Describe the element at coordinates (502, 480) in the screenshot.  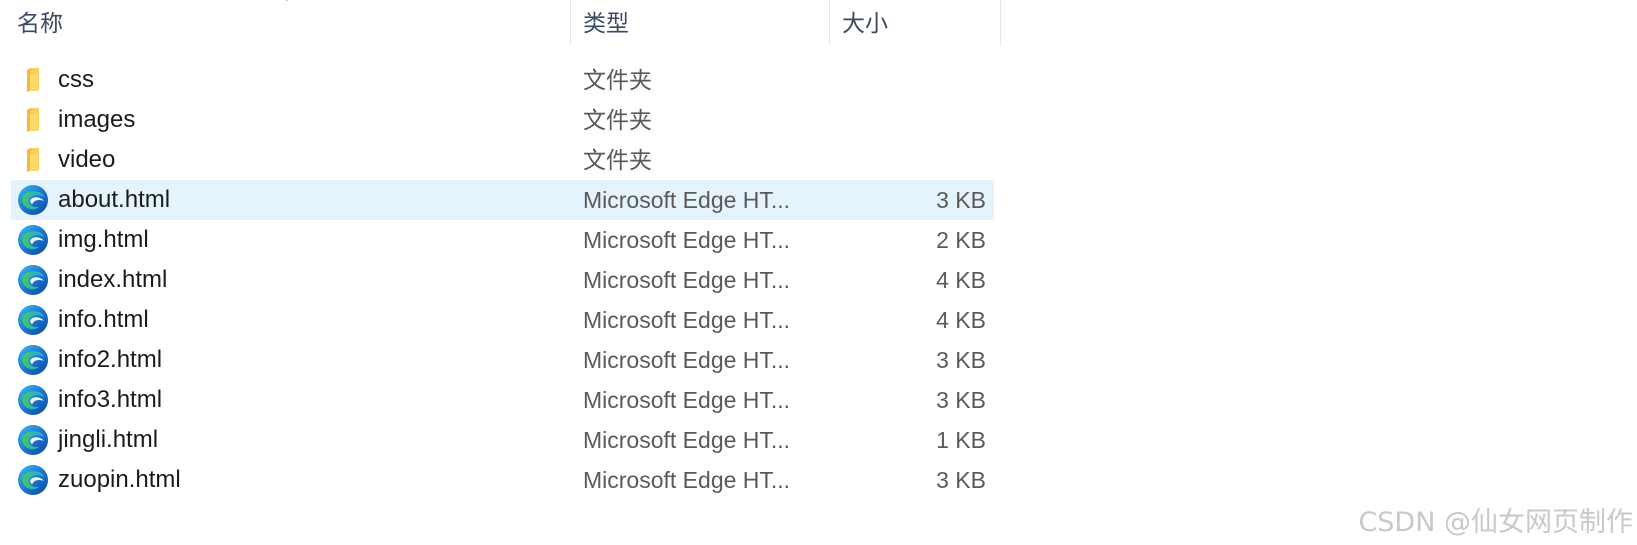
I see `file-row: zuopin.html Microsoft Edge HT... 3 KB` at that location.